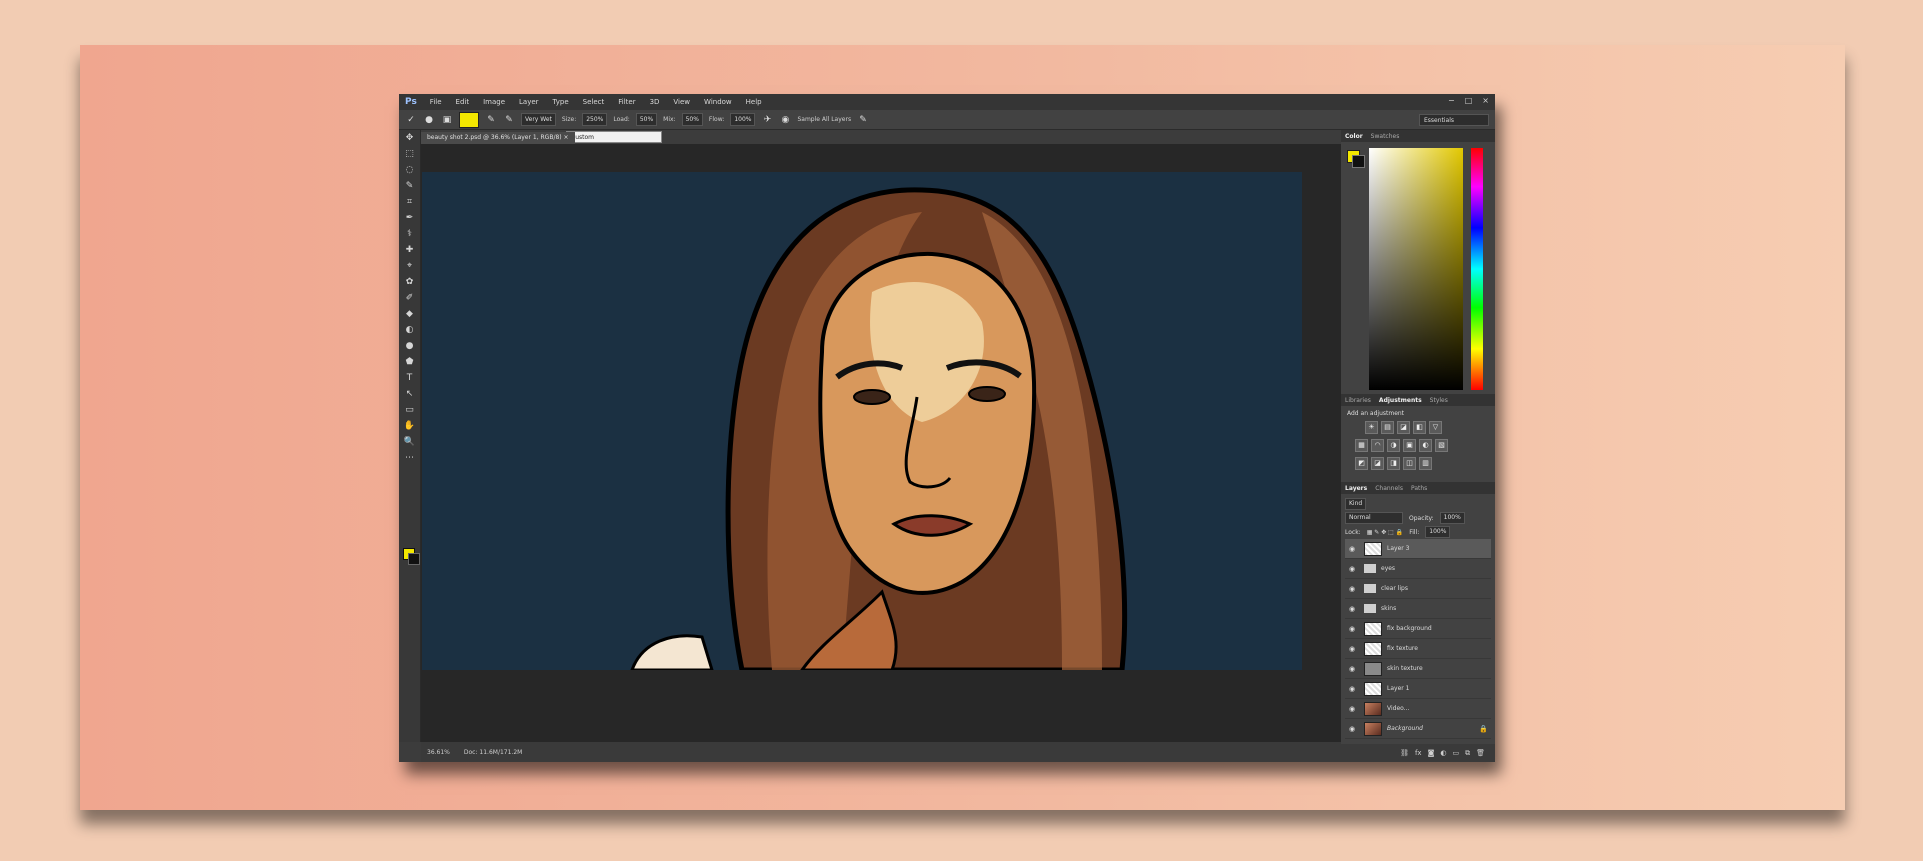 The height and width of the screenshot is (861, 1923). I want to click on more-tools-icon: ⋯, so click(409, 458).